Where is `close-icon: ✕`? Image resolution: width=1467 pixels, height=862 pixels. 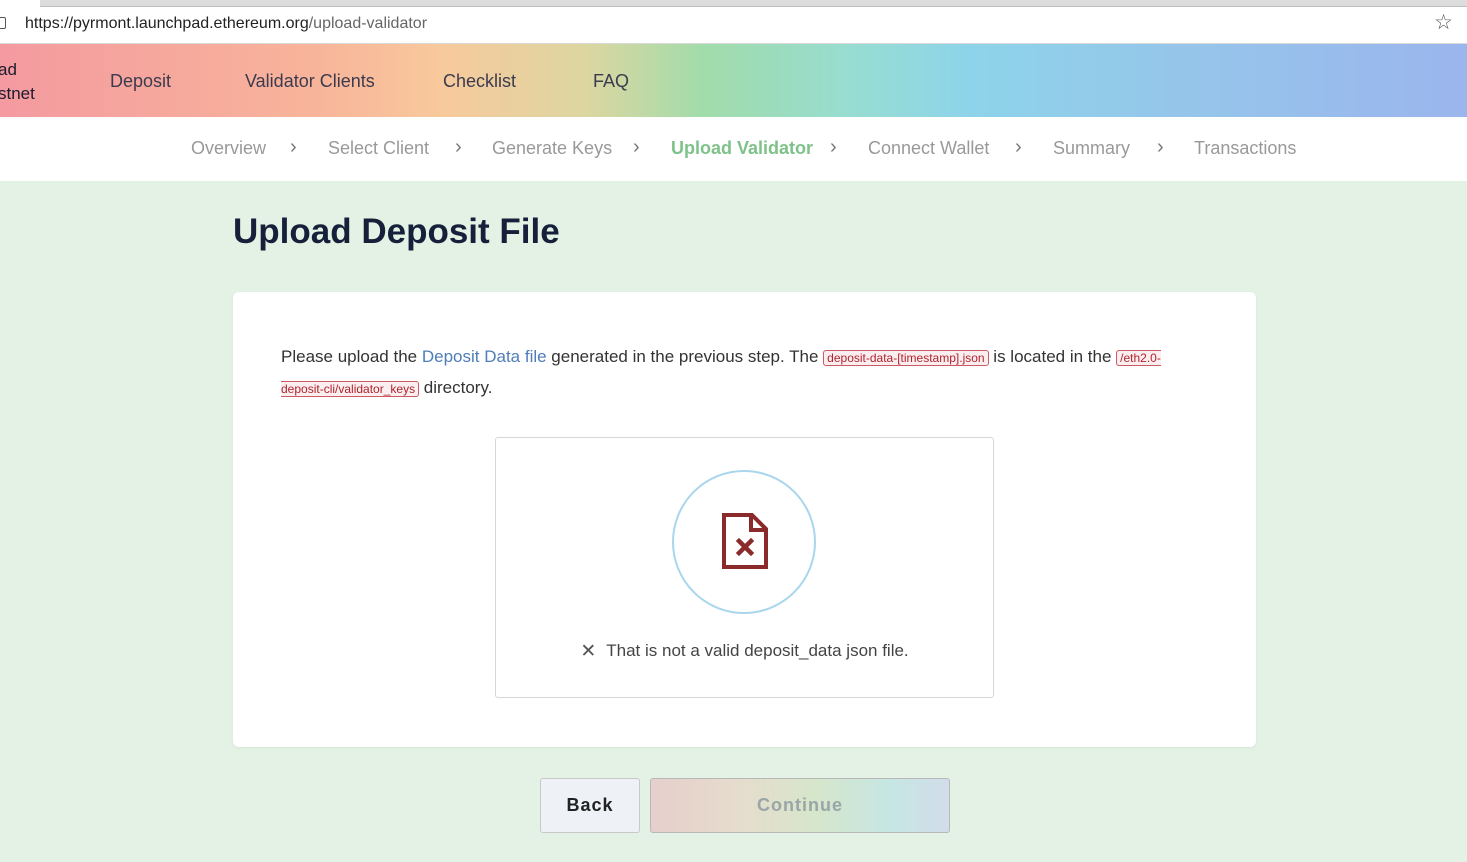 close-icon: ✕ is located at coordinates (588, 651).